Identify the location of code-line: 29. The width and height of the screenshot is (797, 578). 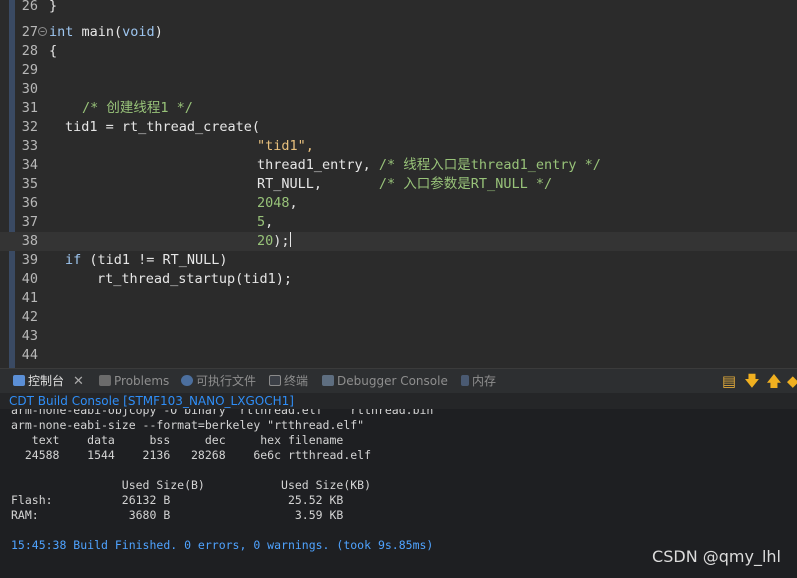
(398, 70).